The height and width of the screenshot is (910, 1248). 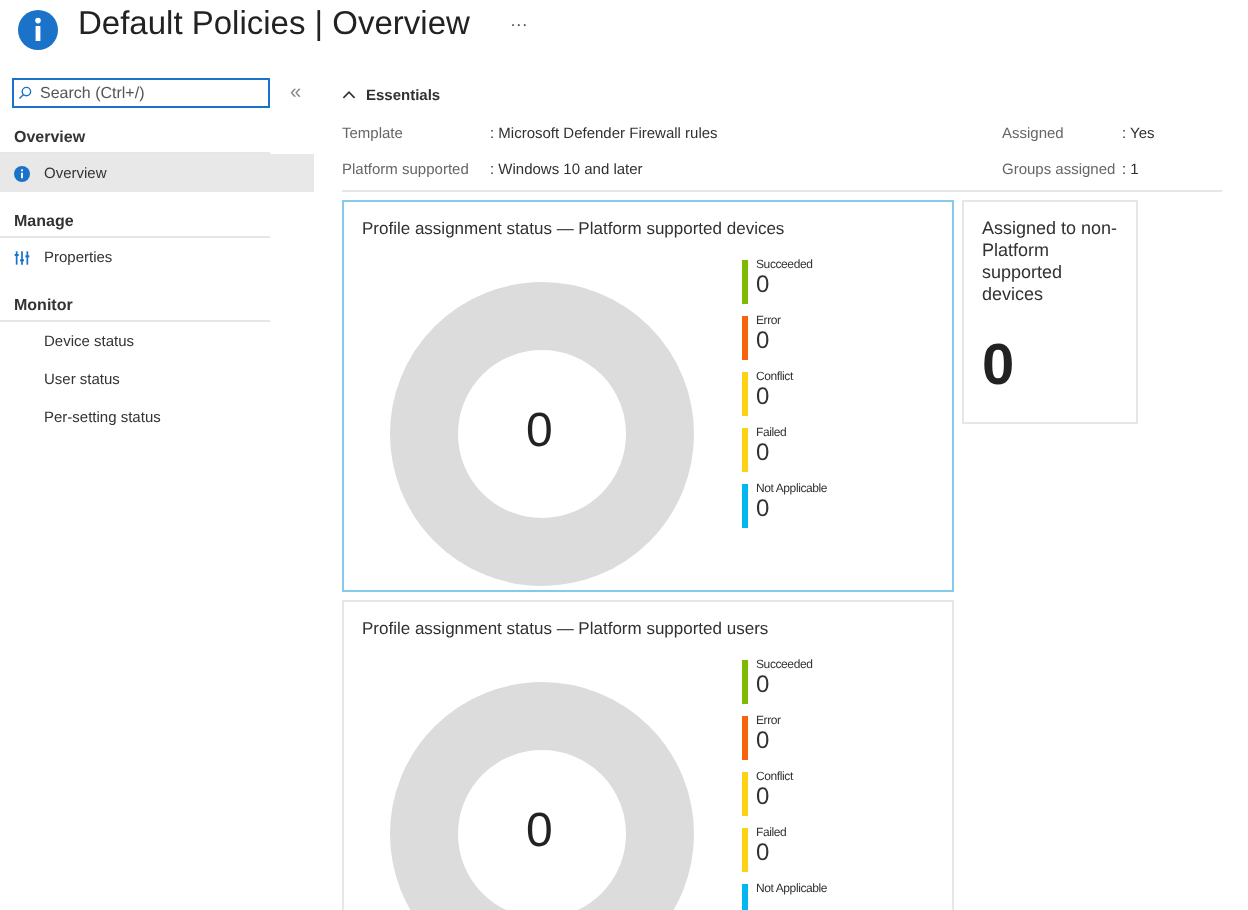 I want to click on more-button: ···, so click(x=518, y=24).